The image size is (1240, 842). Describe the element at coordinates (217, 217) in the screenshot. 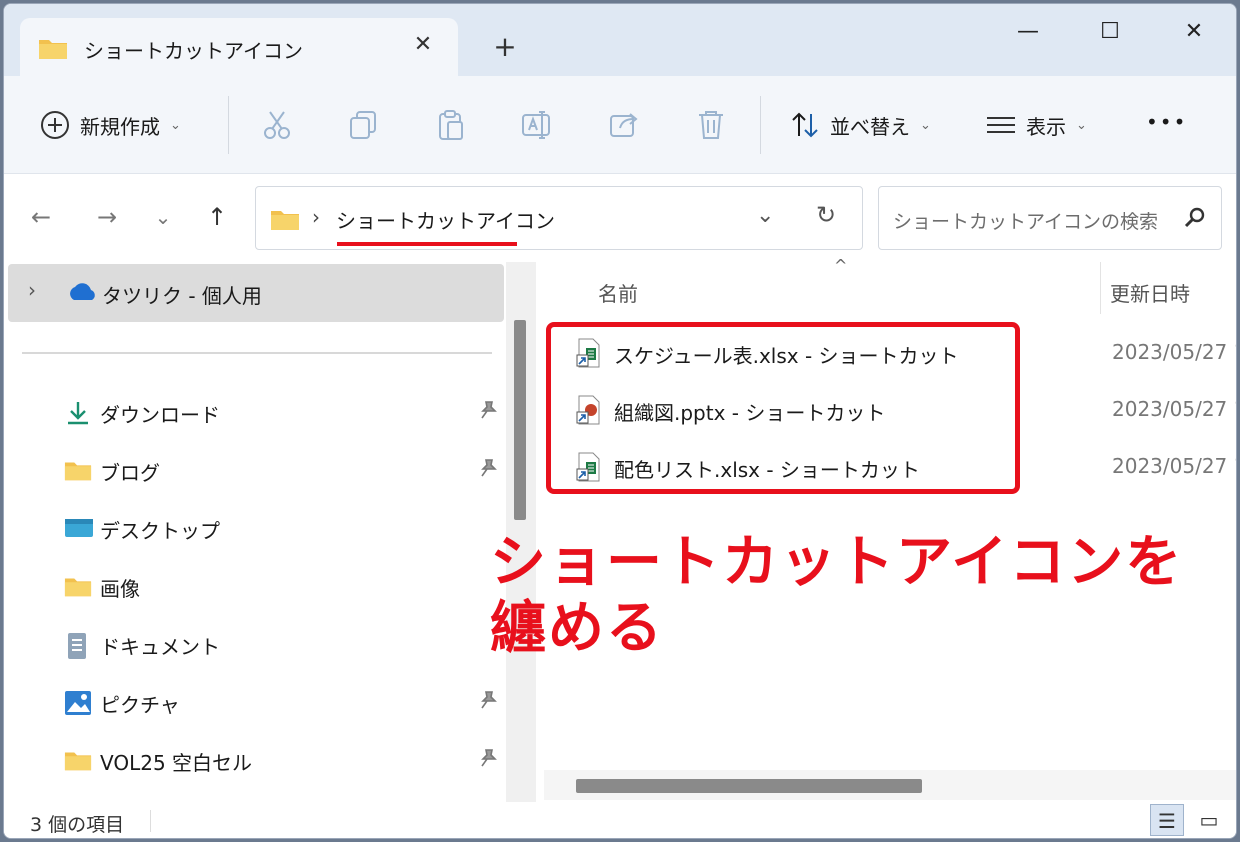

I see `up-button: ↑` at that location.